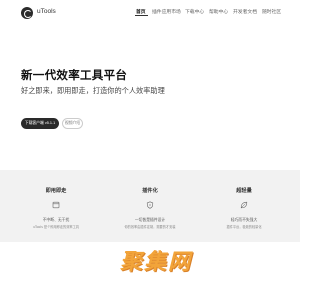 The width and height of the screenshot is (320, 300). I want to click on nav-item-developer-docs: 开发者文档, so click(245, 11).